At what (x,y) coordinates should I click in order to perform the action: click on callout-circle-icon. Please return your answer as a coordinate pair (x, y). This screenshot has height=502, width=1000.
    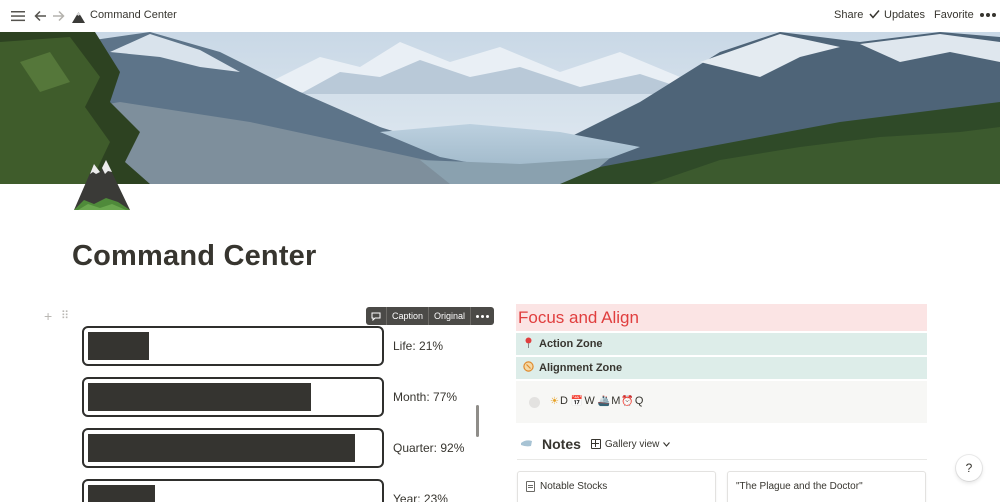
    Looking at the image, I should click on (534, 402).